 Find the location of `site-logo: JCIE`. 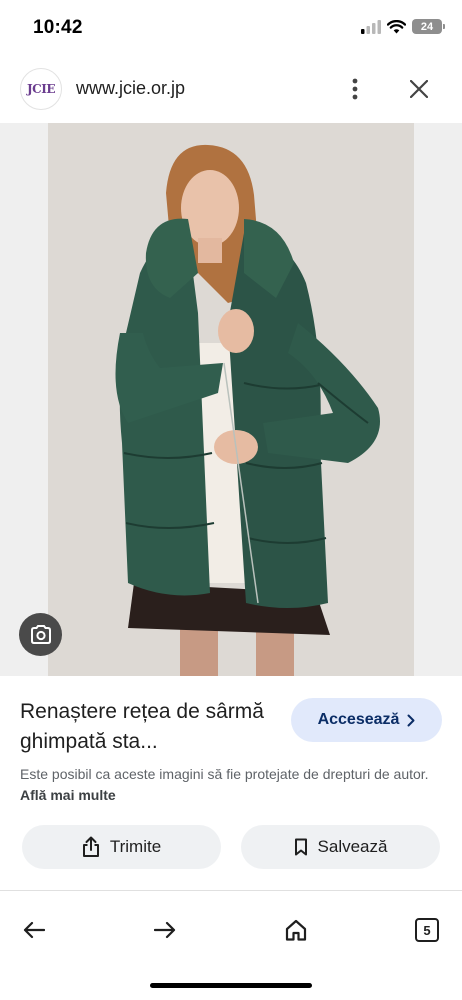

site-logo: JCIE is located at coordinates (41, 89).